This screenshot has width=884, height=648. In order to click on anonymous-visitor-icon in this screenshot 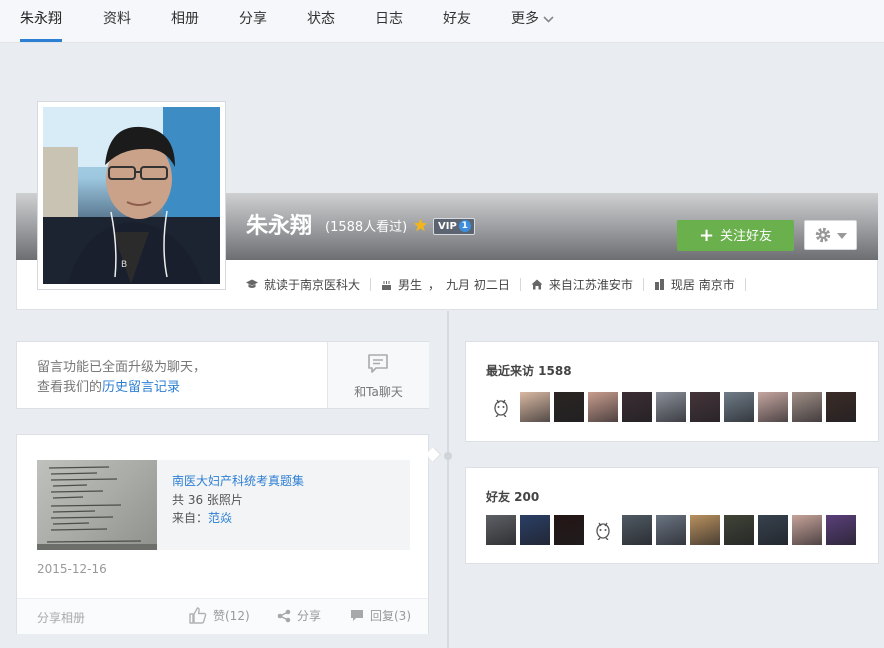, I will do `click(501, 407)`.